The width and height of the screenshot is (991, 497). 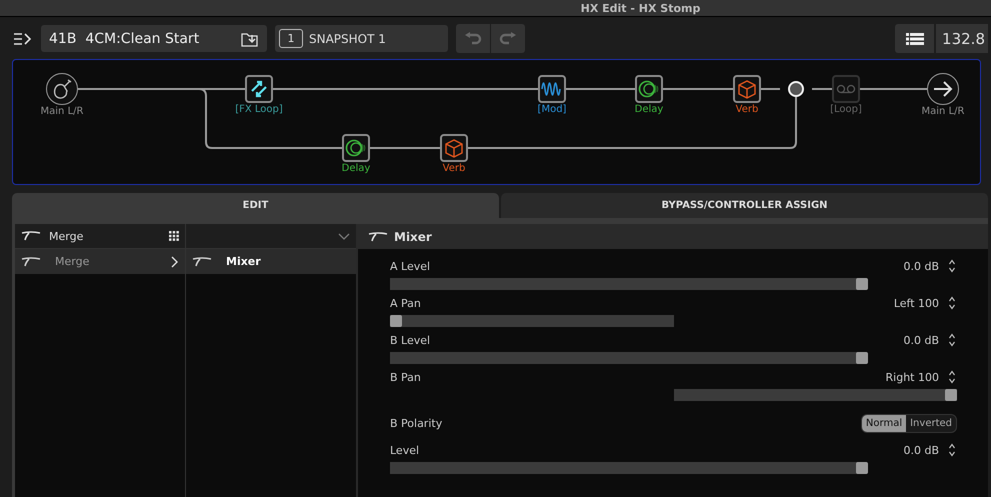 I want to click on wave-icon, so click(x=552, y=89).